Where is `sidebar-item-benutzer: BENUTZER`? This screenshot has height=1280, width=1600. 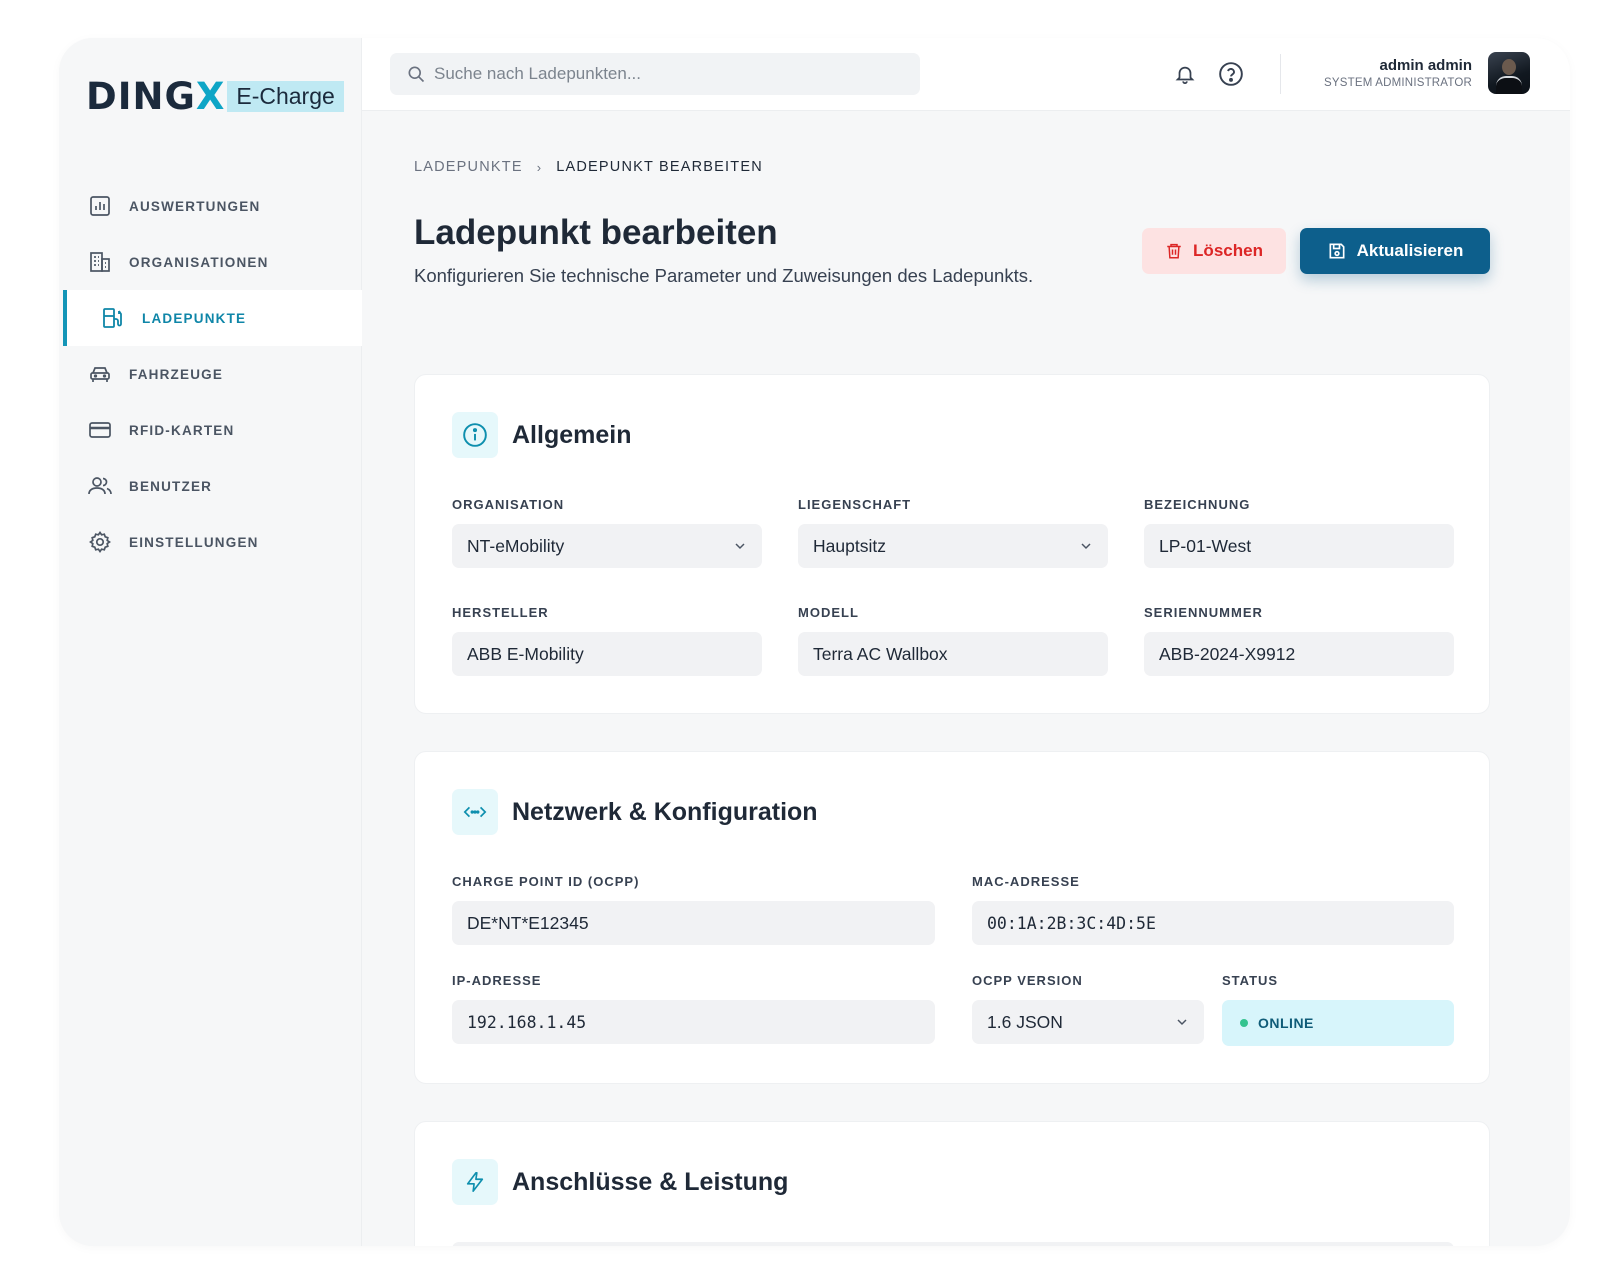
sidebar-item-benutzer: BENUTZER is located at coordinates (210, 486).